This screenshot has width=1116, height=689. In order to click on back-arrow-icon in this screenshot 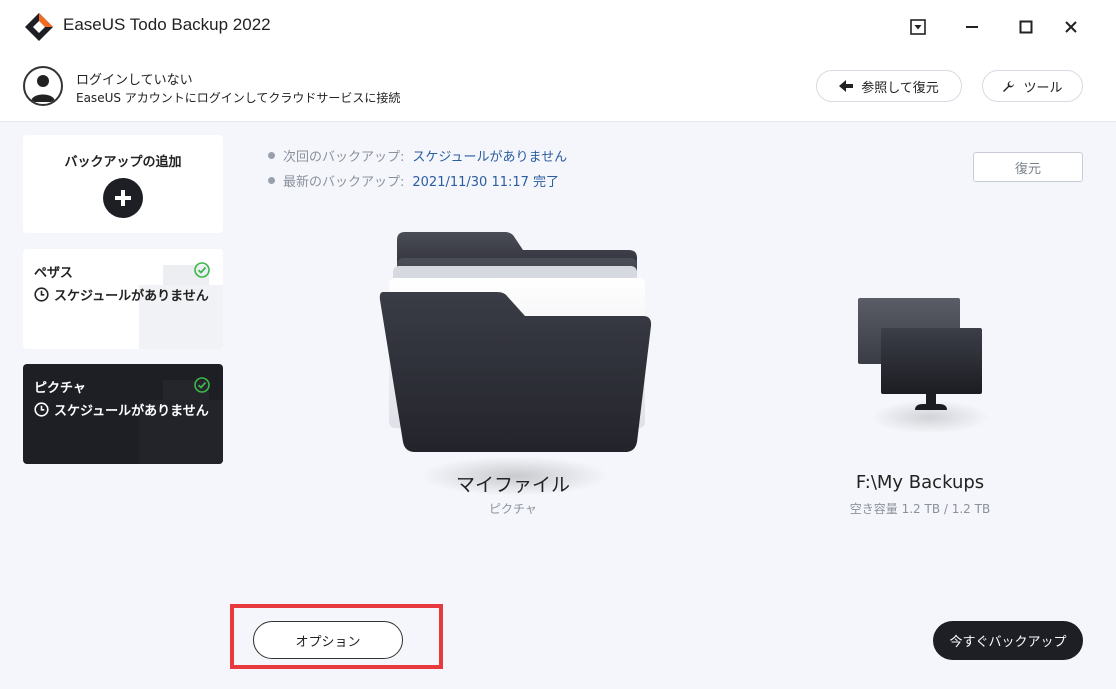, I will do `click(846, 86)`.